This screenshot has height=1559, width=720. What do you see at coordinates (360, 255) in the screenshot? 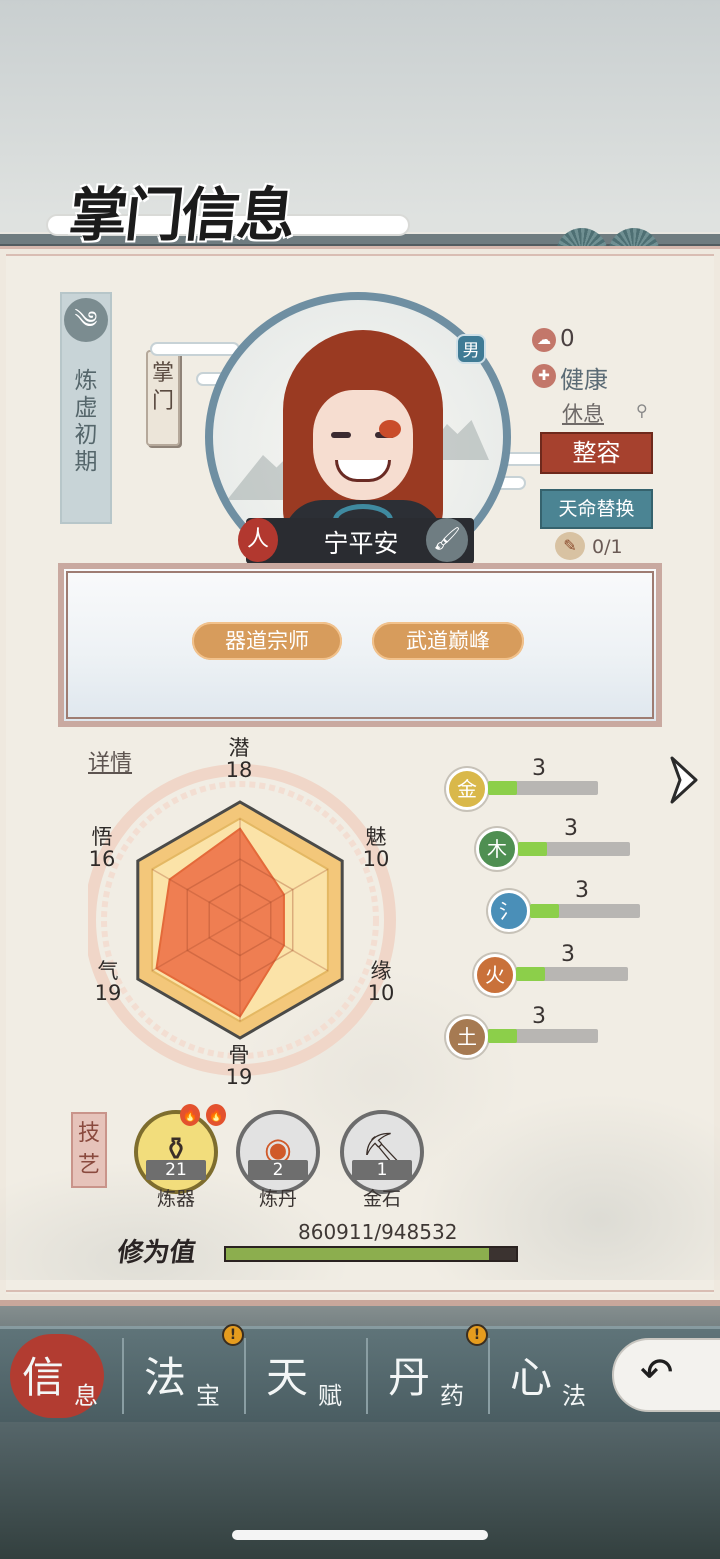
I see `panel-border-top` at bounding box center [360, 255].